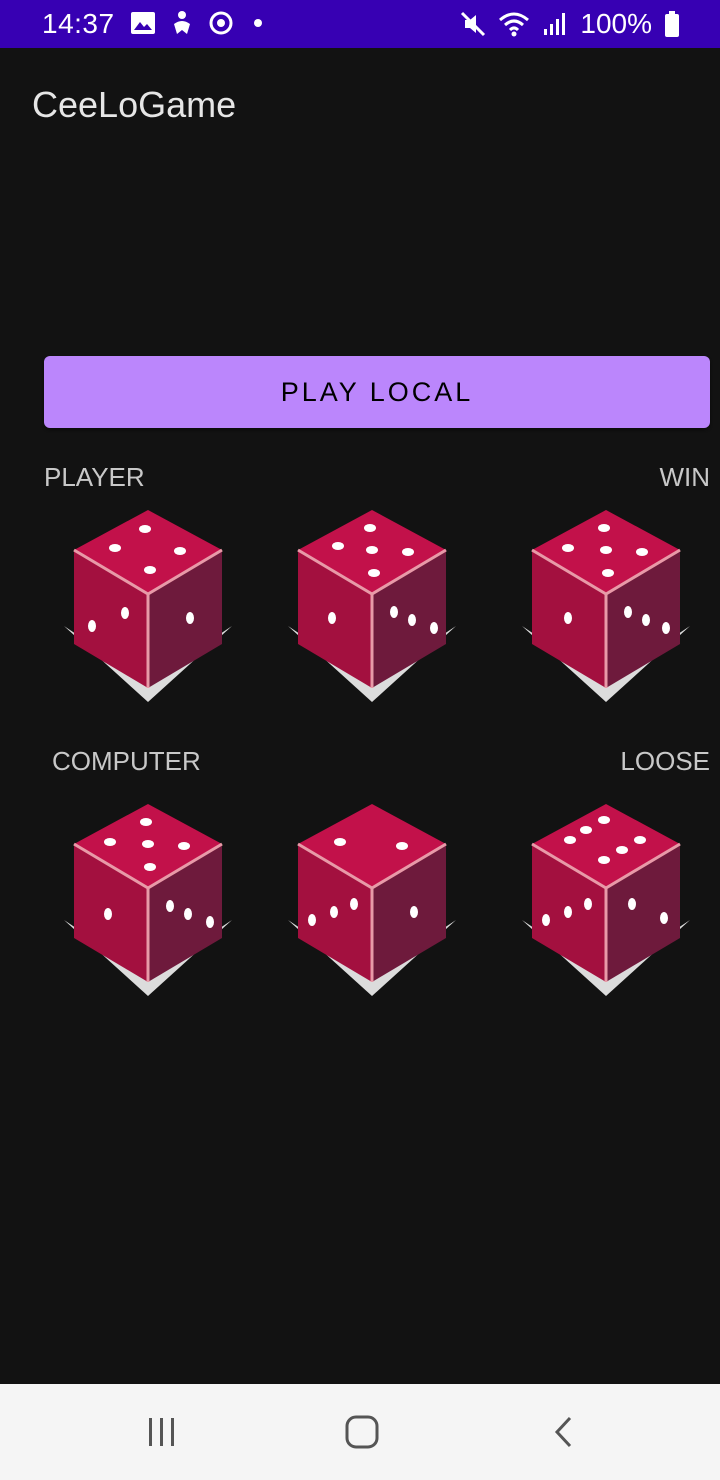 The width and height of the screenshot is (720, 1480). Describe the element at coordinates (221, 23) in the screenshot. I see `sync-icon` at that location.